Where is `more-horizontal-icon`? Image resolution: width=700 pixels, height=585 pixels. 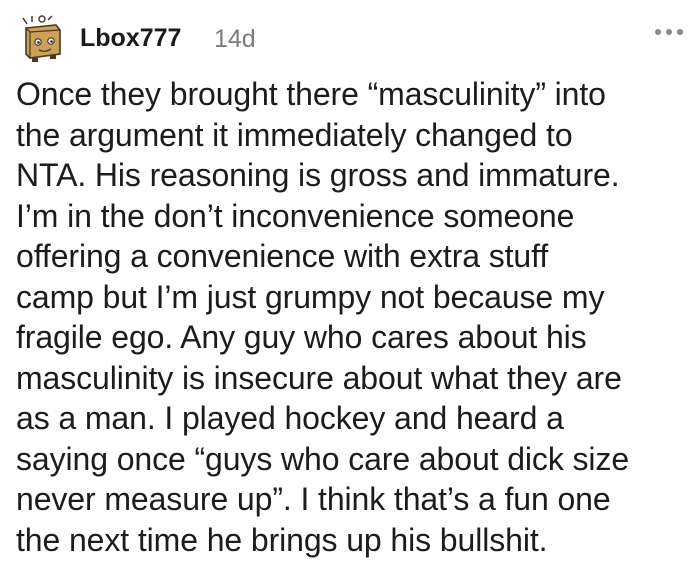 more-horizontal-icon is located at coordinates (669, 32).